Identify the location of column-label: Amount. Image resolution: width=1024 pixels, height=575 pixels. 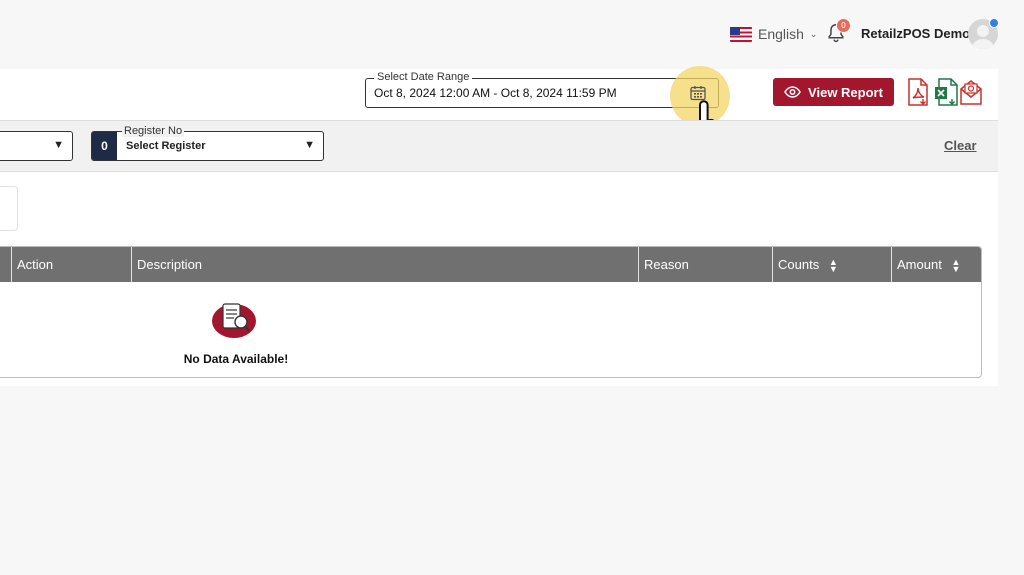
(919, 264).